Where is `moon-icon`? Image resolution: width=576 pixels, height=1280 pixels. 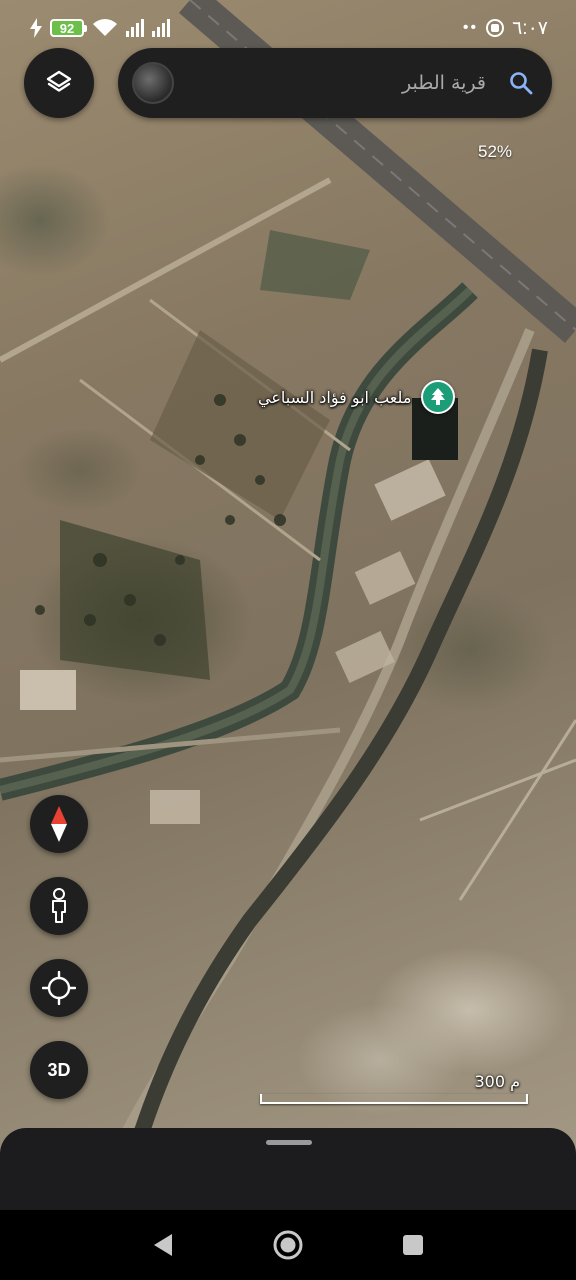
moon-icon is located at coordinates (526, 152).